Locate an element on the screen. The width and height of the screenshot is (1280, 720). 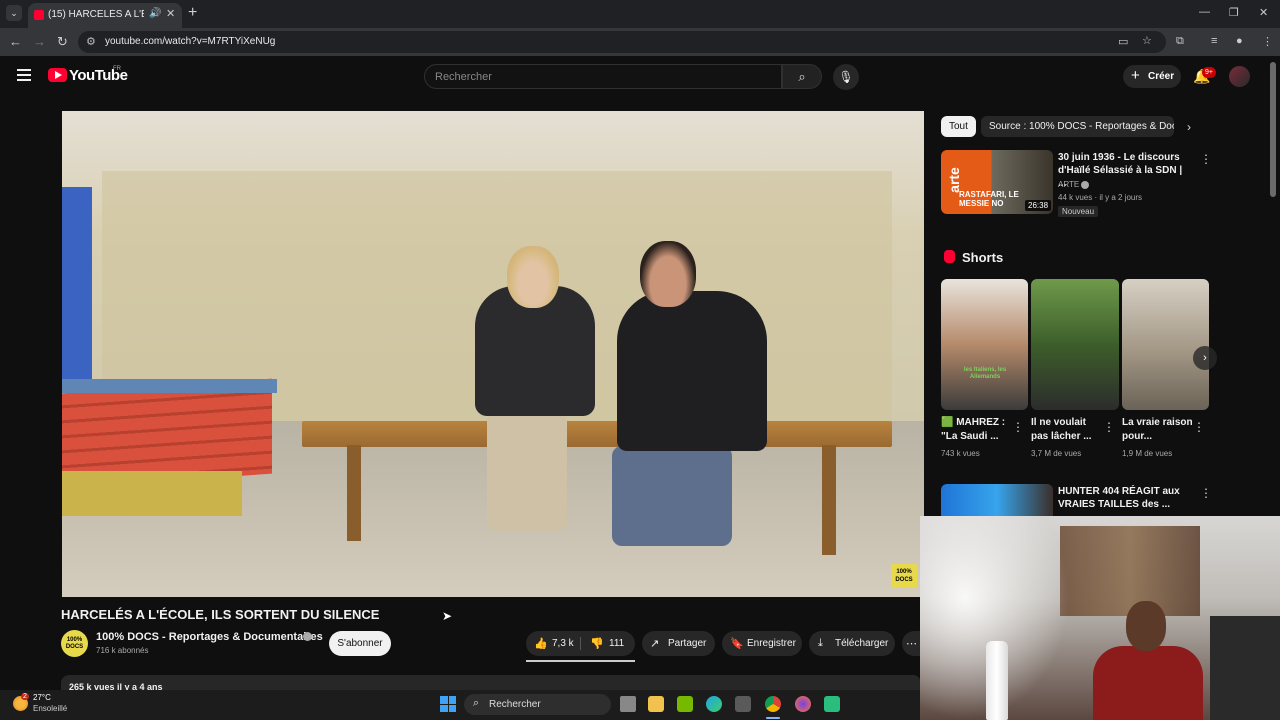
short-views: 3,7 M de vues is located at coordinates (1056, 453).